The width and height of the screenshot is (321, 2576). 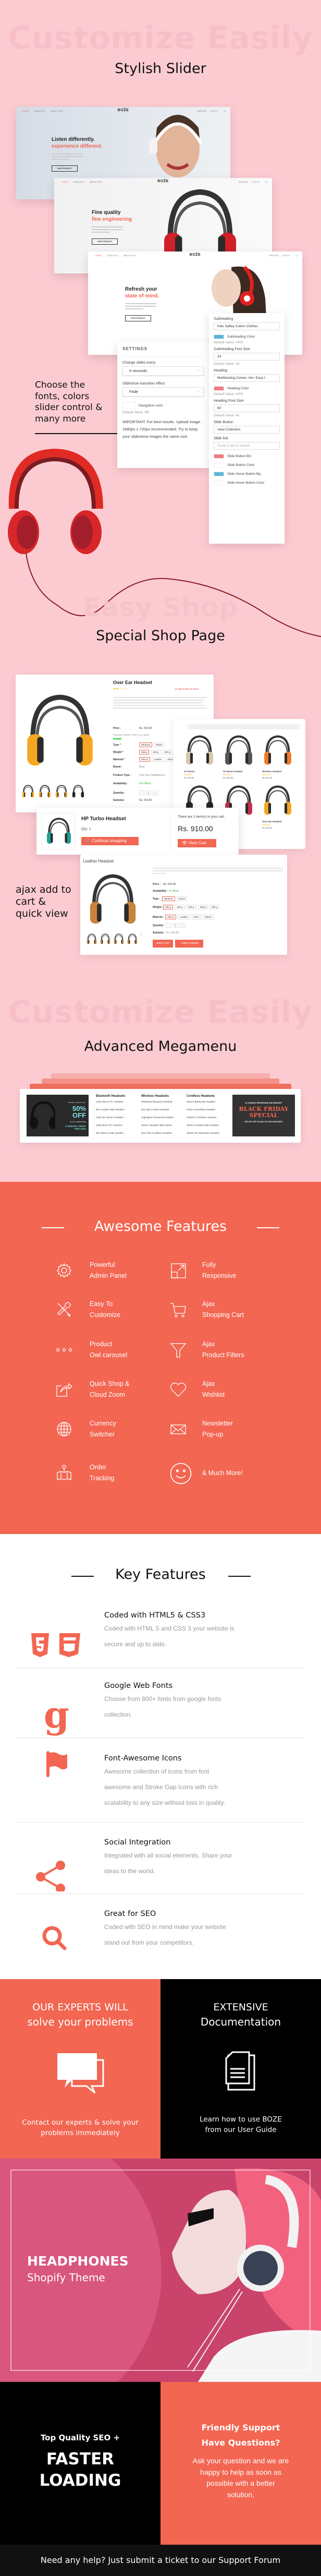 I want to click on megamenu-link: Stereo Headset With Stand, so click(x=163, y=1128).